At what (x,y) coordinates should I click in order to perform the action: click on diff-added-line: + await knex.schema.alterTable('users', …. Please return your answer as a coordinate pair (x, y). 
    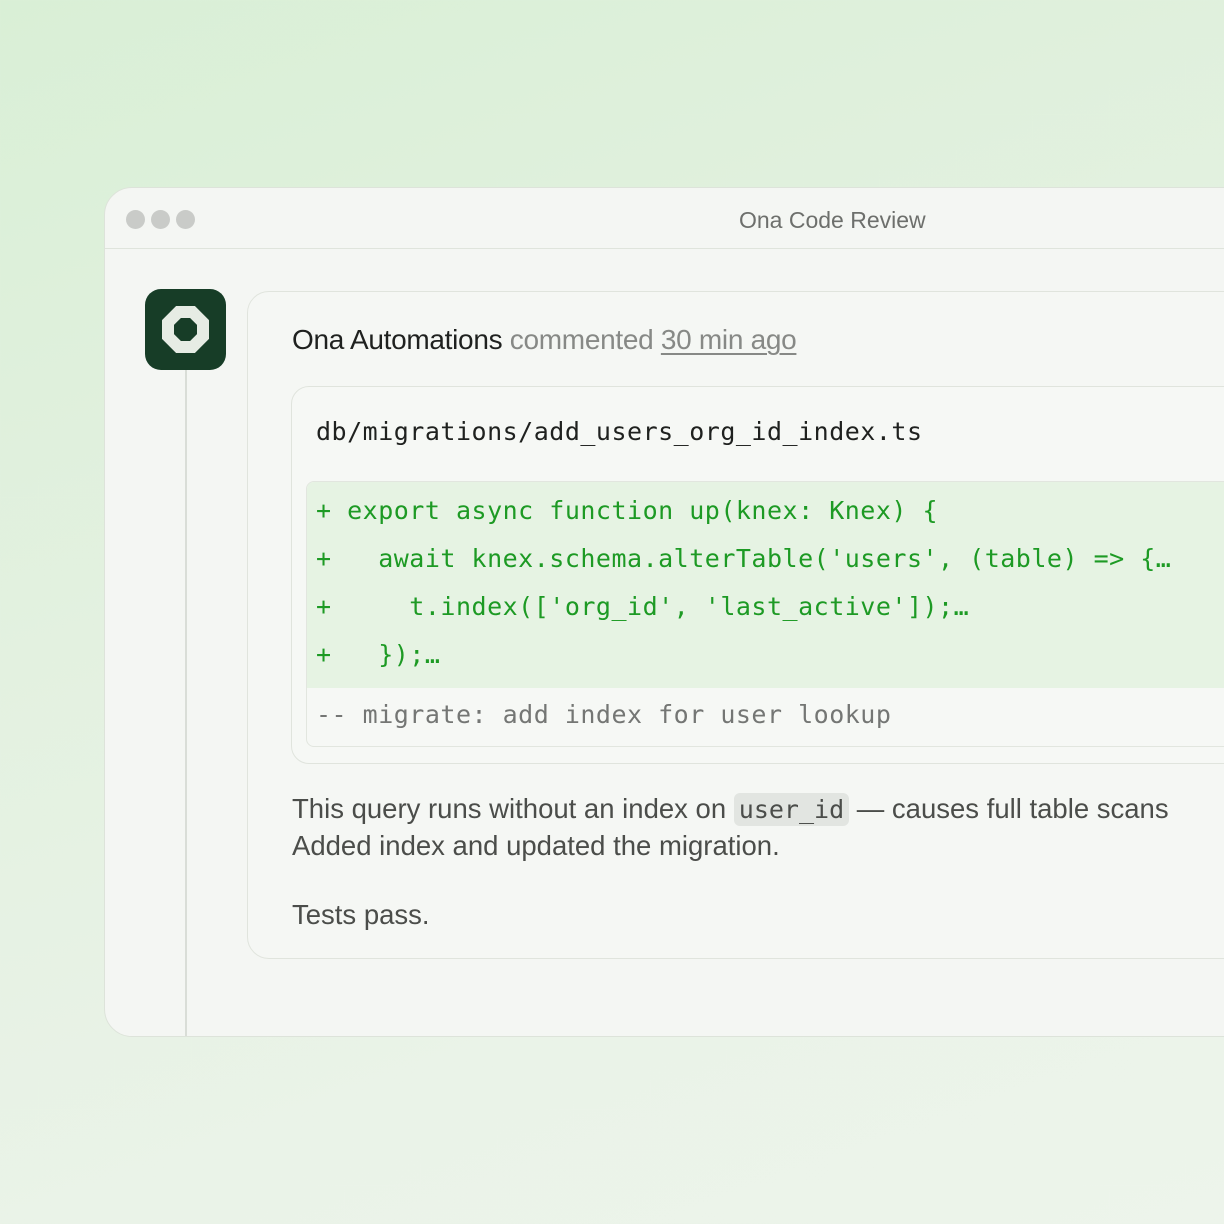
    Looking at the image, I should click on (744, 558).